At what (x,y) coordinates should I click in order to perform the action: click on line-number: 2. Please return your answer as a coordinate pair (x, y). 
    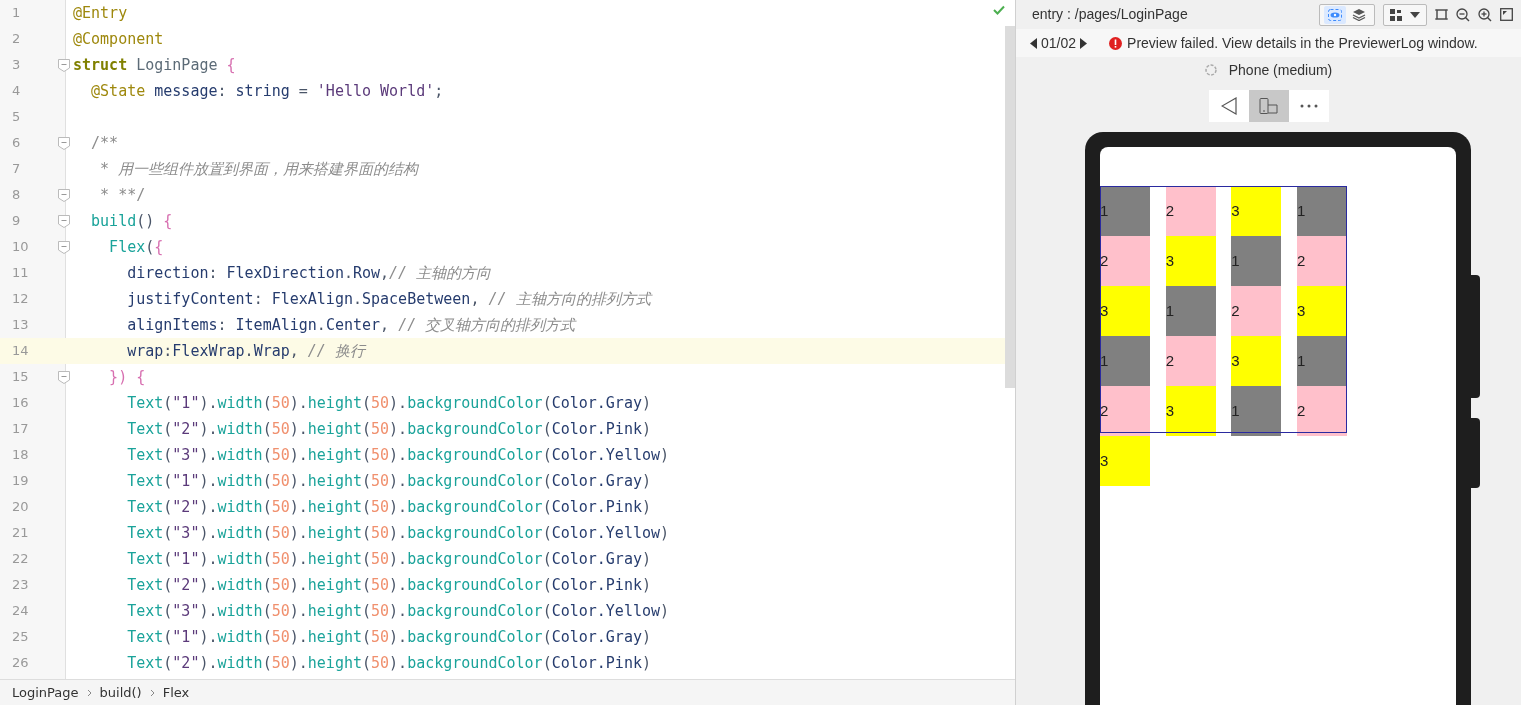
    Looking at the image, I should click on (16, 39).